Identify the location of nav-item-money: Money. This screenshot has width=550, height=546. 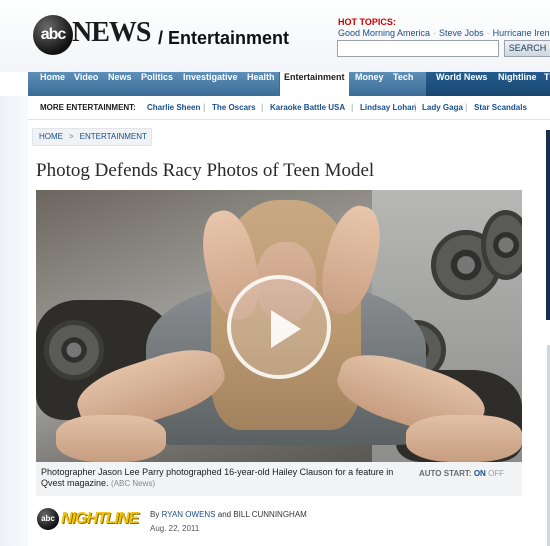
(369, 84).